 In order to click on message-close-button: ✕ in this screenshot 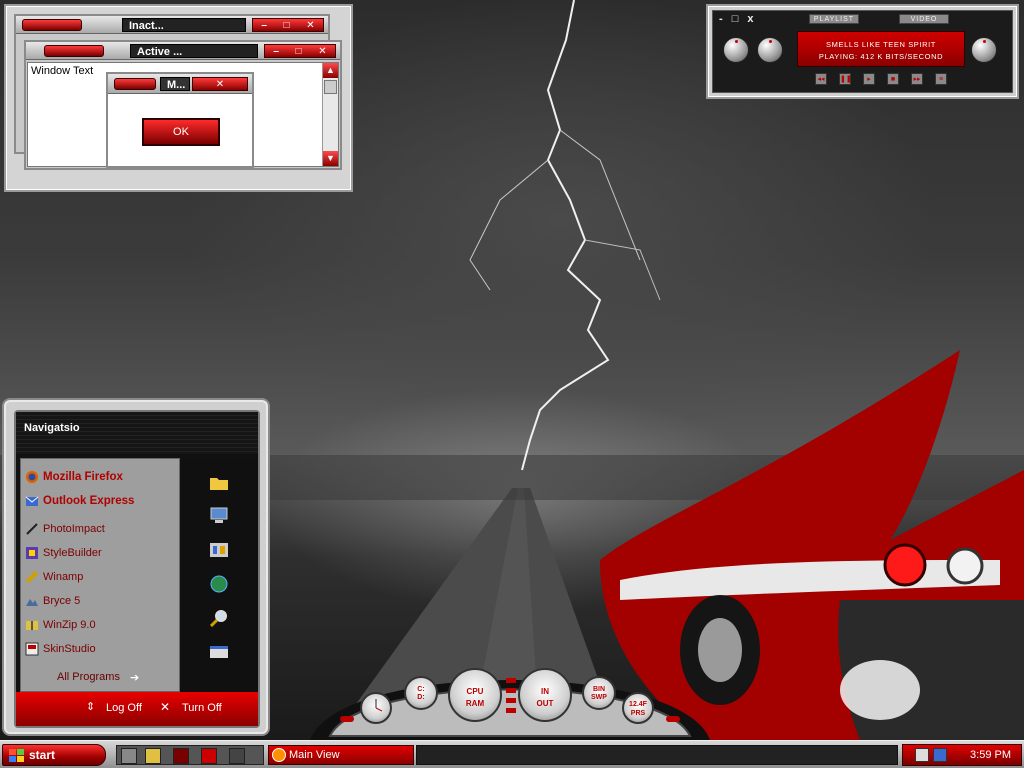, I will do `click(220, 84)`.